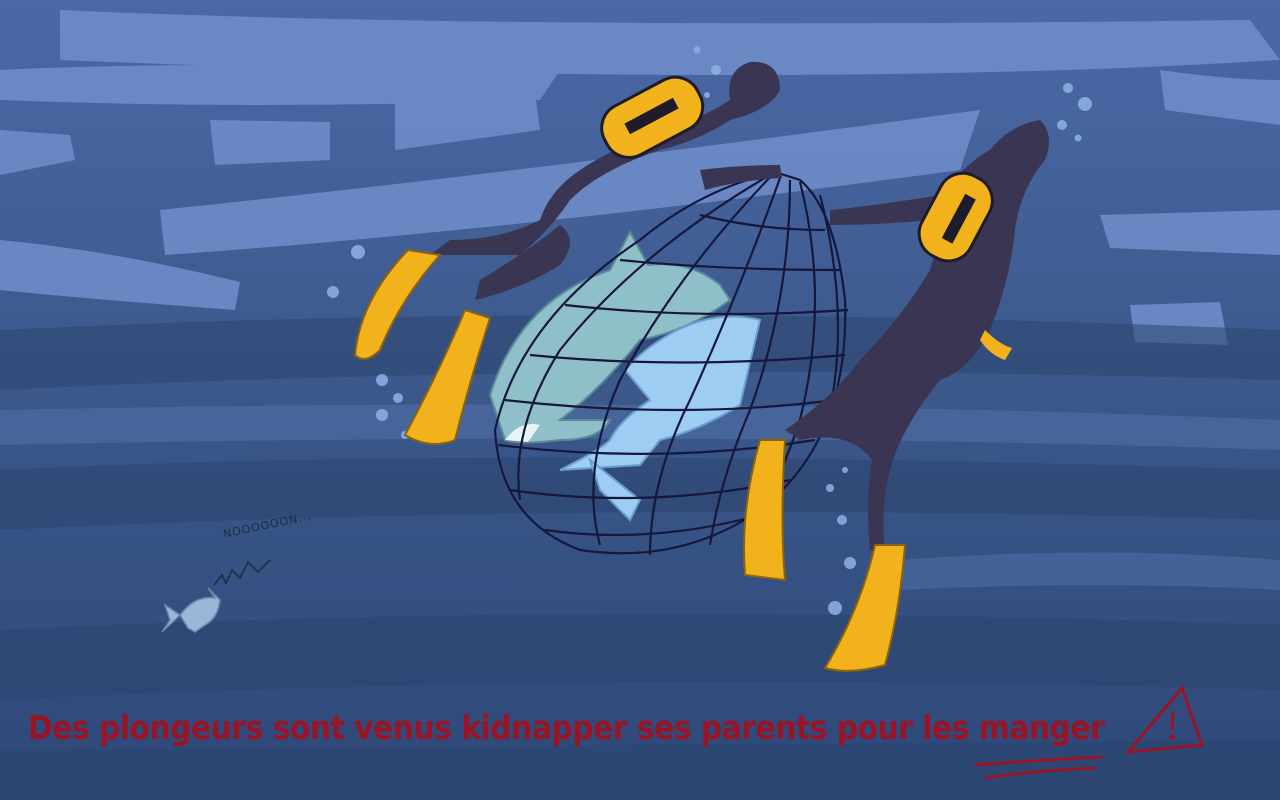 This screenshot has height=800, width=1280. Describe the element at coordinates (1041, 727) in the screenshot. I see `caption-emphasis: manger` at that location.